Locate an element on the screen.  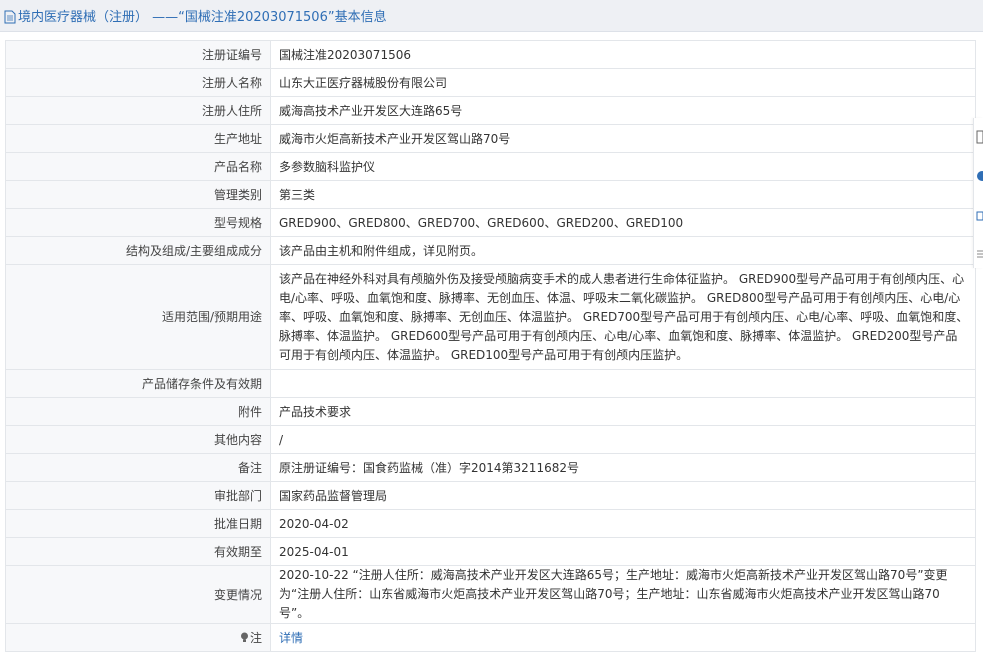
row-value: 该产品由主机和附件组成，详见附页。 is located at coordinates (623, 250).